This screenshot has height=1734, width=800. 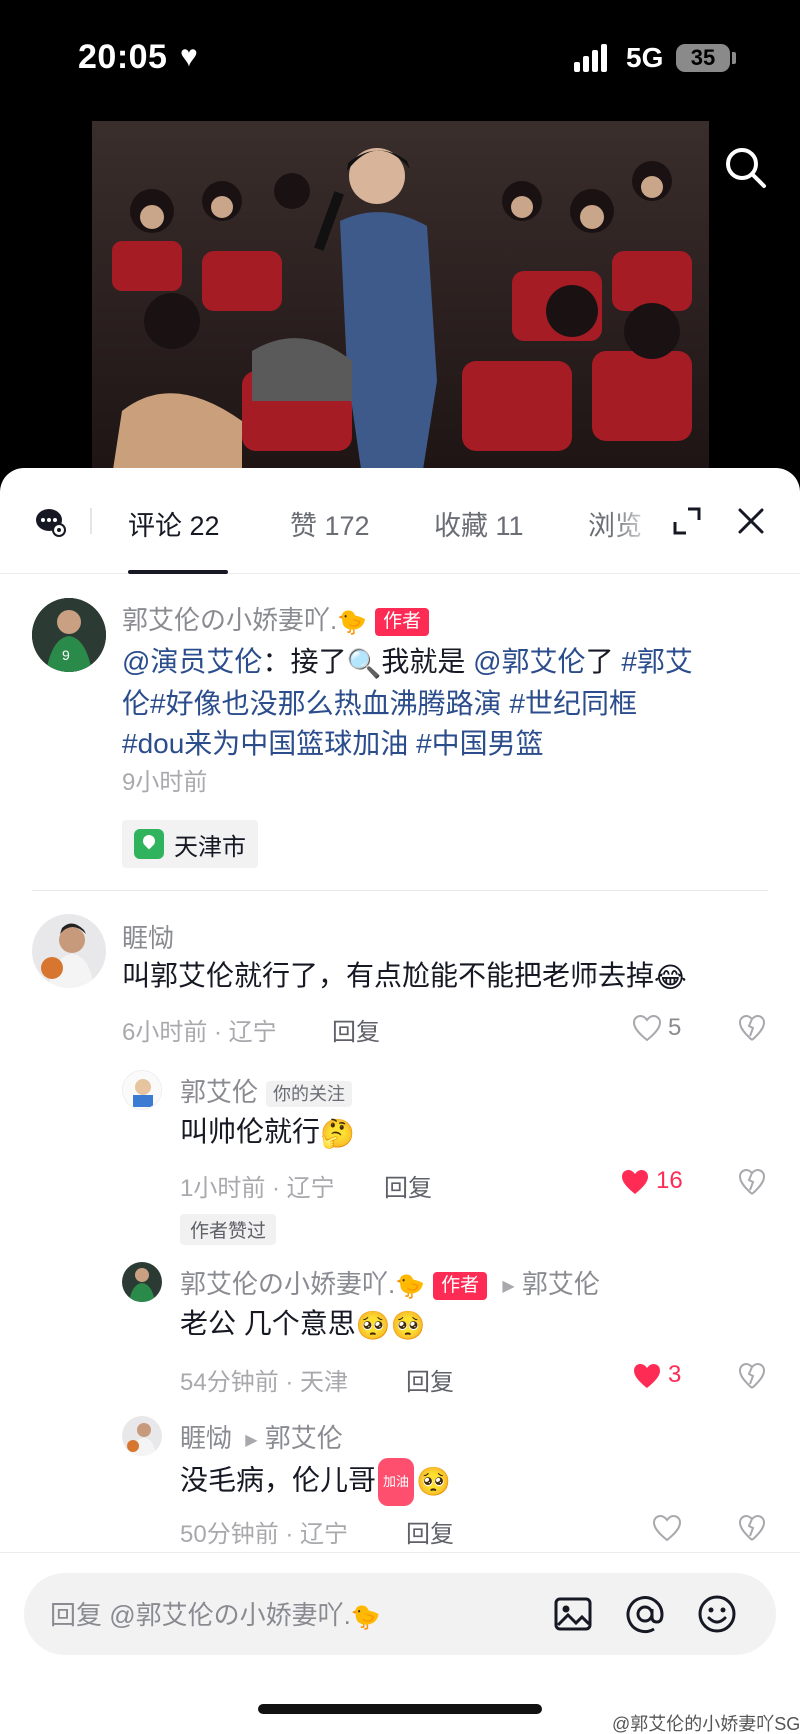 What do you see at coordinates (529, 661) in the screenshot?
I see `mention-link: @郭艾伦` at bounding box center [529, 661].